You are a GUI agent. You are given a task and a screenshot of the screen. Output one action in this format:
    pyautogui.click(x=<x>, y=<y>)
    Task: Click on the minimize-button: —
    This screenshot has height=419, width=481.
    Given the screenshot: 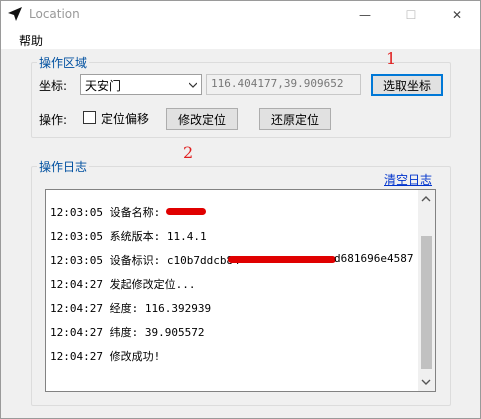 What is the action you would take?
    pyautogui.click(x=365, y=15)
    